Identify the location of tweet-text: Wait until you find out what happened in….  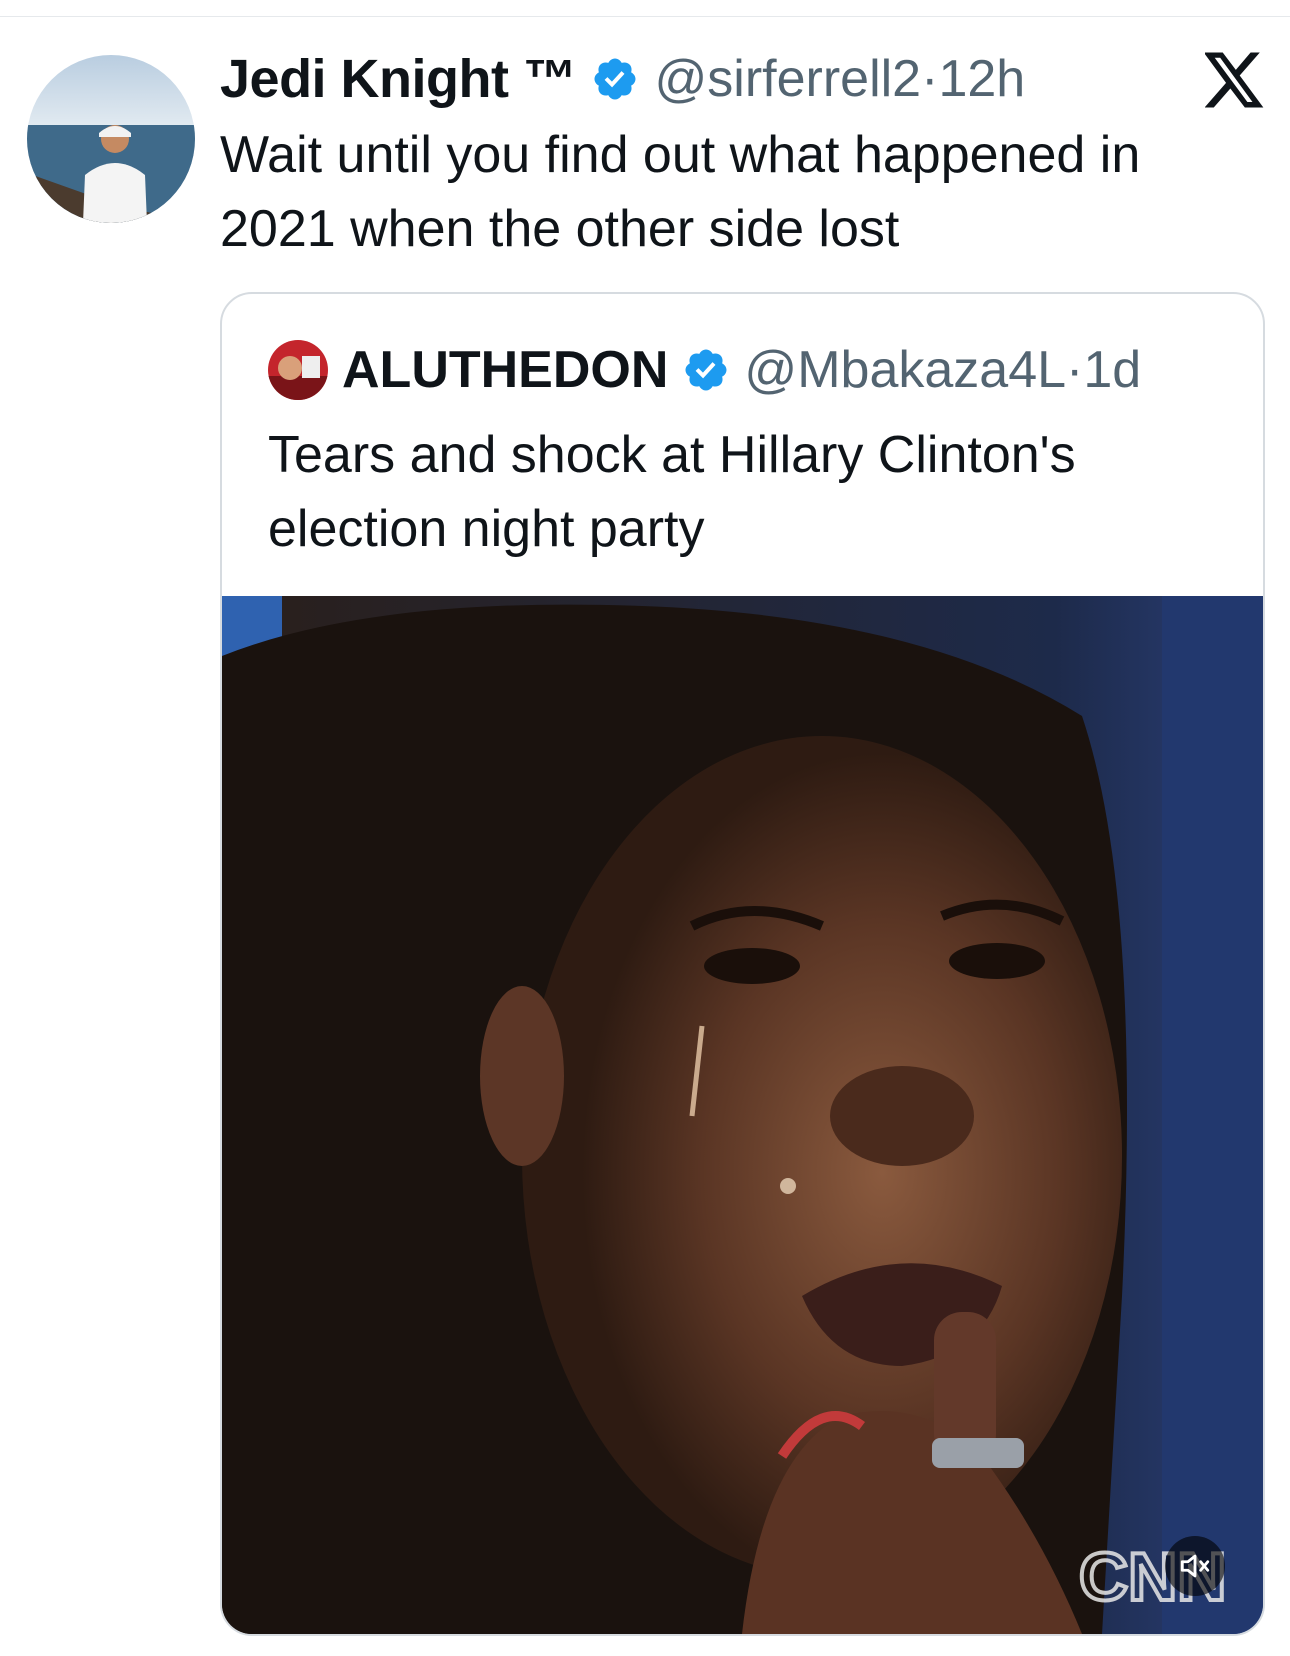
(680, 192).